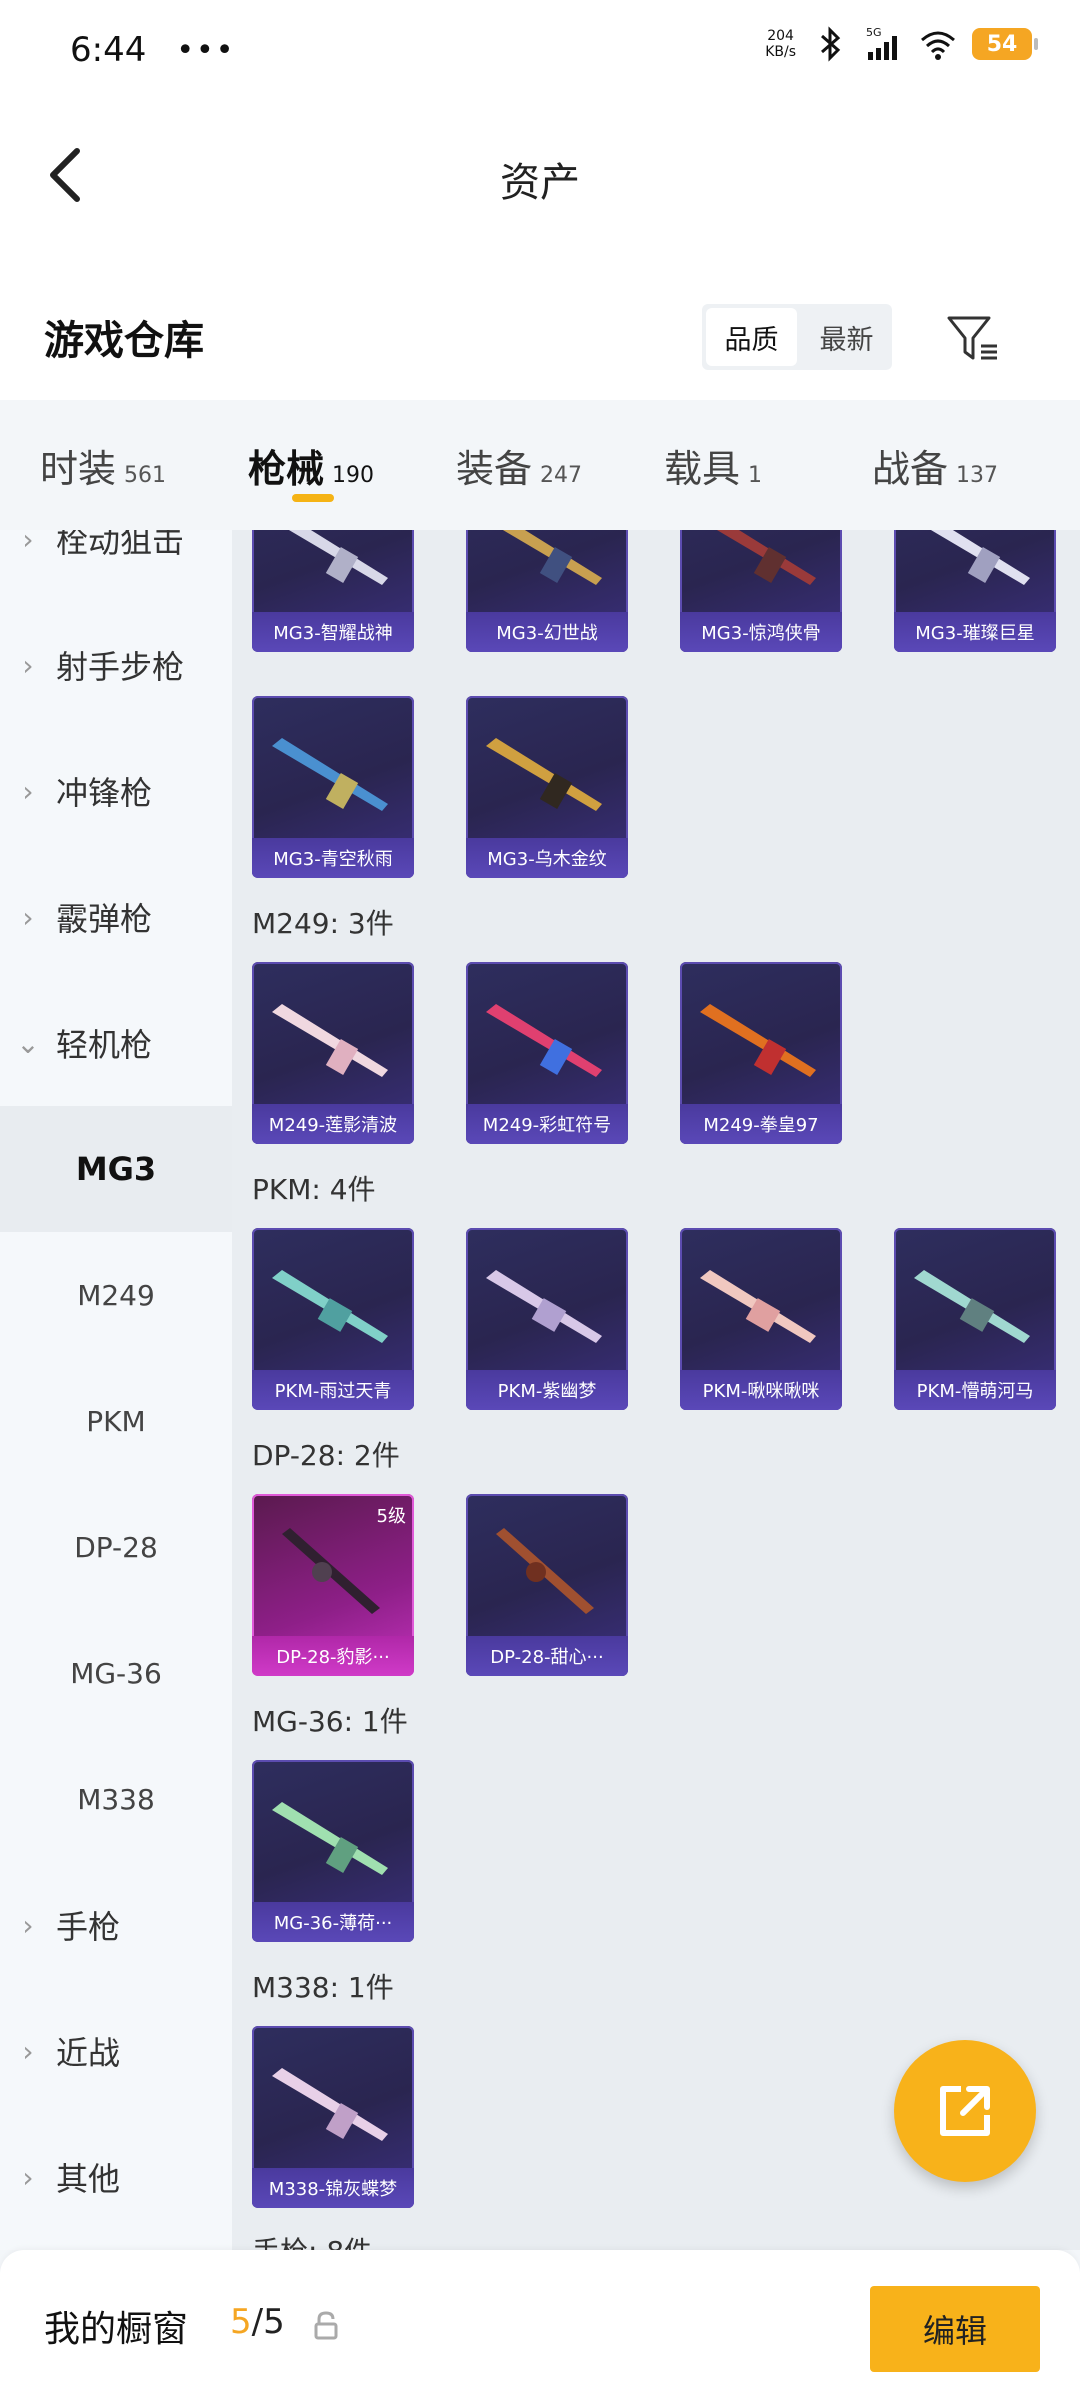  I want to click on showcase-count: 5/5, so click(257, 2322).